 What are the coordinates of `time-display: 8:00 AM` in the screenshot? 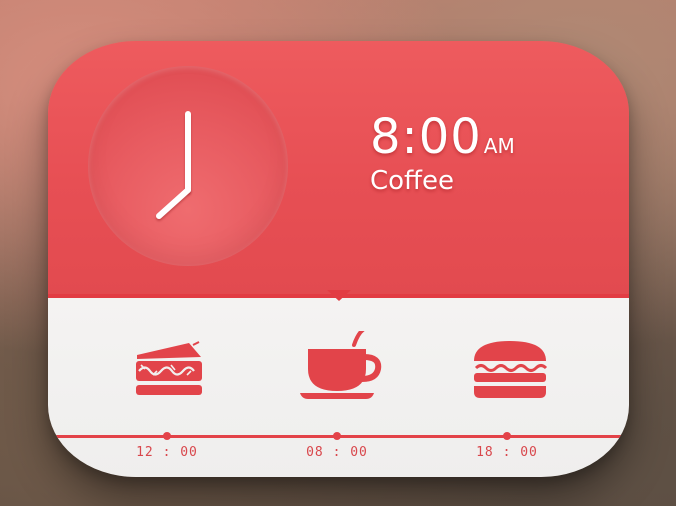 It's located at (442, 137).